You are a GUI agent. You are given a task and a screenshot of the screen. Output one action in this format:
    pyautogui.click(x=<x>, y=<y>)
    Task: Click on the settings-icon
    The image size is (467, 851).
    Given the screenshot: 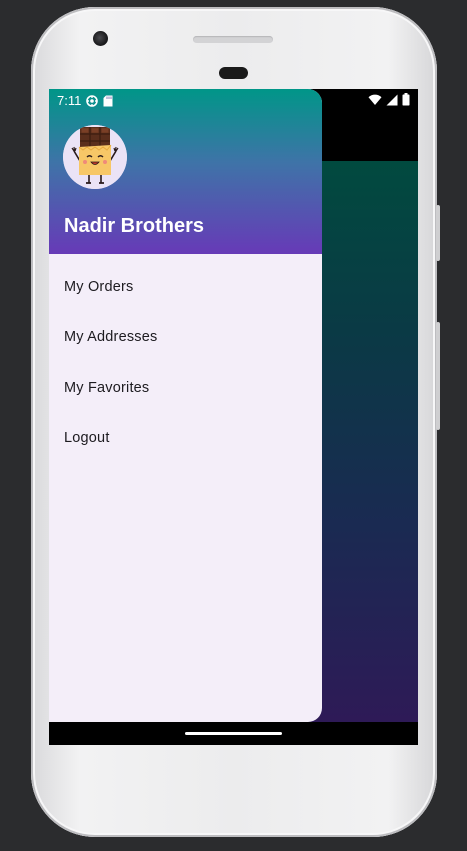 What is the action you would take?
    pyautogui.click(x=92, y=100)
    